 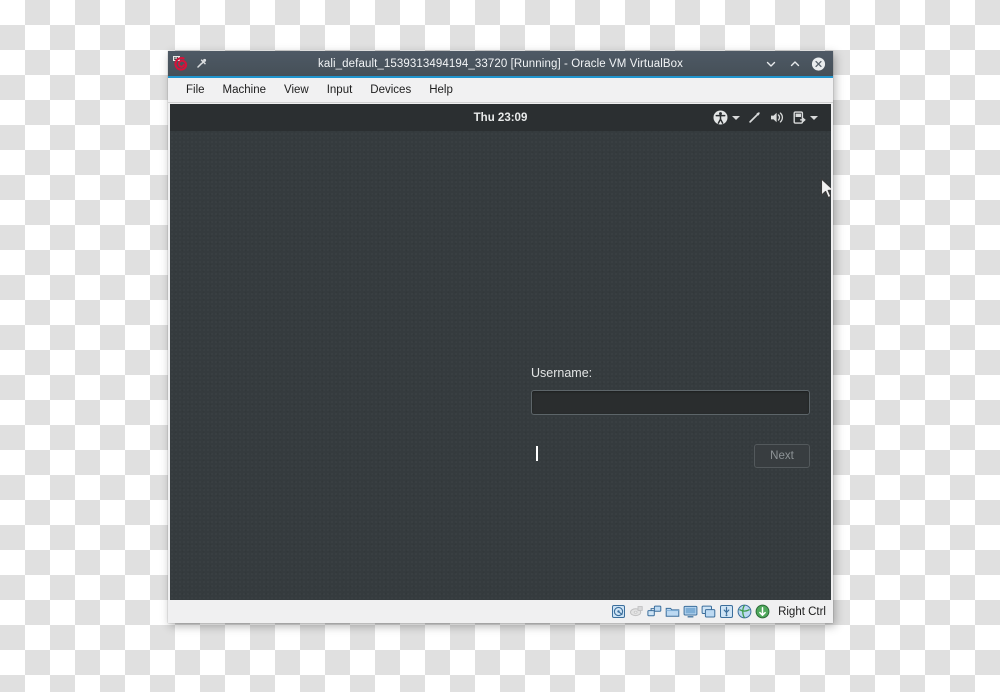 What do you see at coordinates (500, 90) in the screenshot?
I see `menu-bar: File Machine View Input Devices Help` at bounding box center [500, 90].